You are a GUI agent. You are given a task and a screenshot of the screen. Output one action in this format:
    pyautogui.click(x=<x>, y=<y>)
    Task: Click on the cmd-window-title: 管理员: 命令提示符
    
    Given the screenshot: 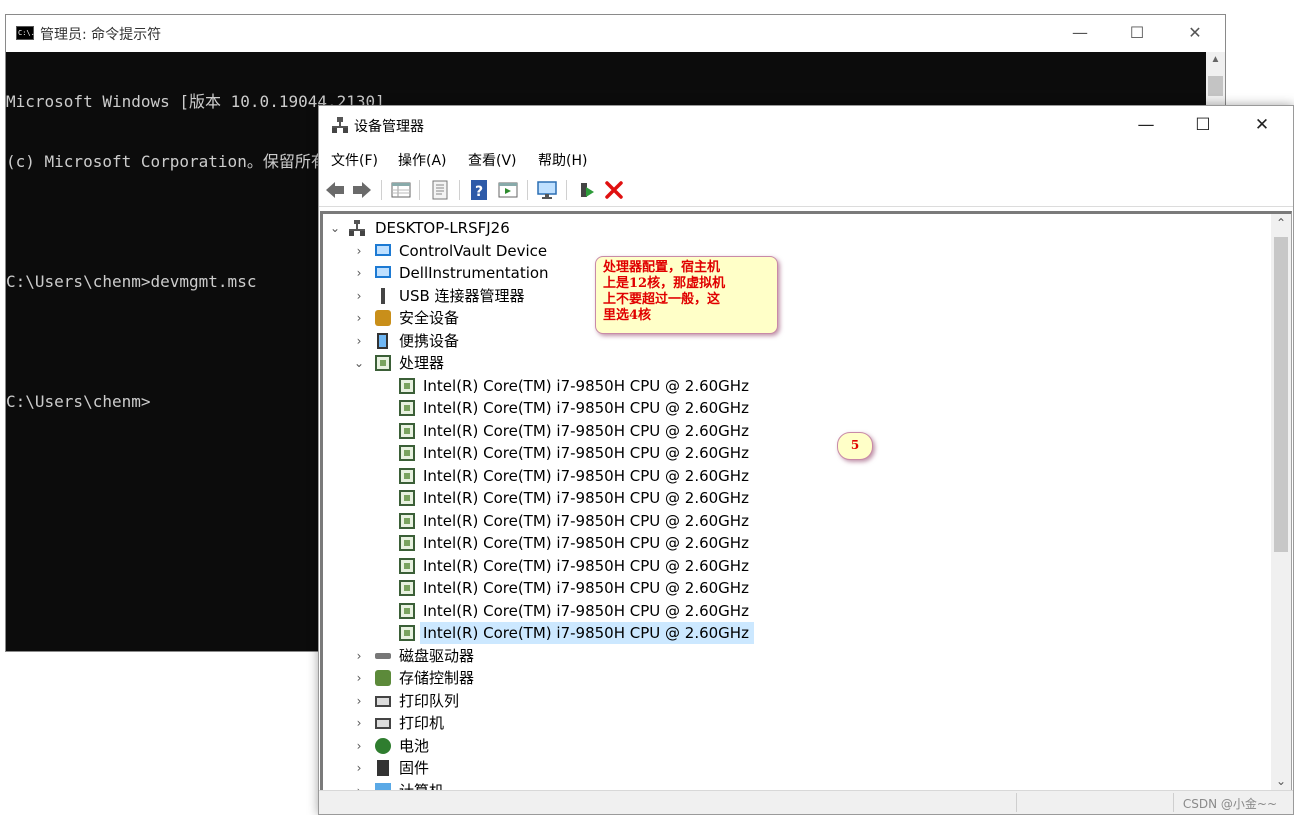 What is the action you would take?
    pyautogui.click(x=101, y=35)
    